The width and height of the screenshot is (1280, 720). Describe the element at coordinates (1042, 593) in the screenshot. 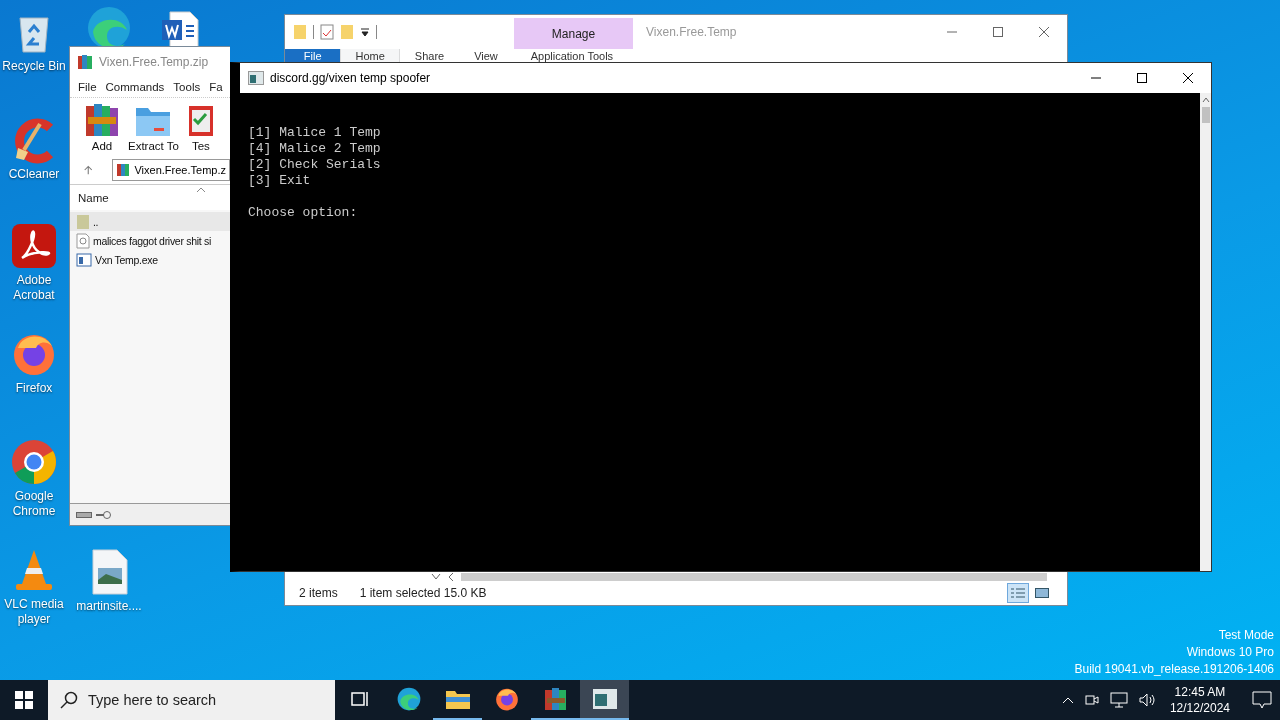

I see `image-icon` at that location.